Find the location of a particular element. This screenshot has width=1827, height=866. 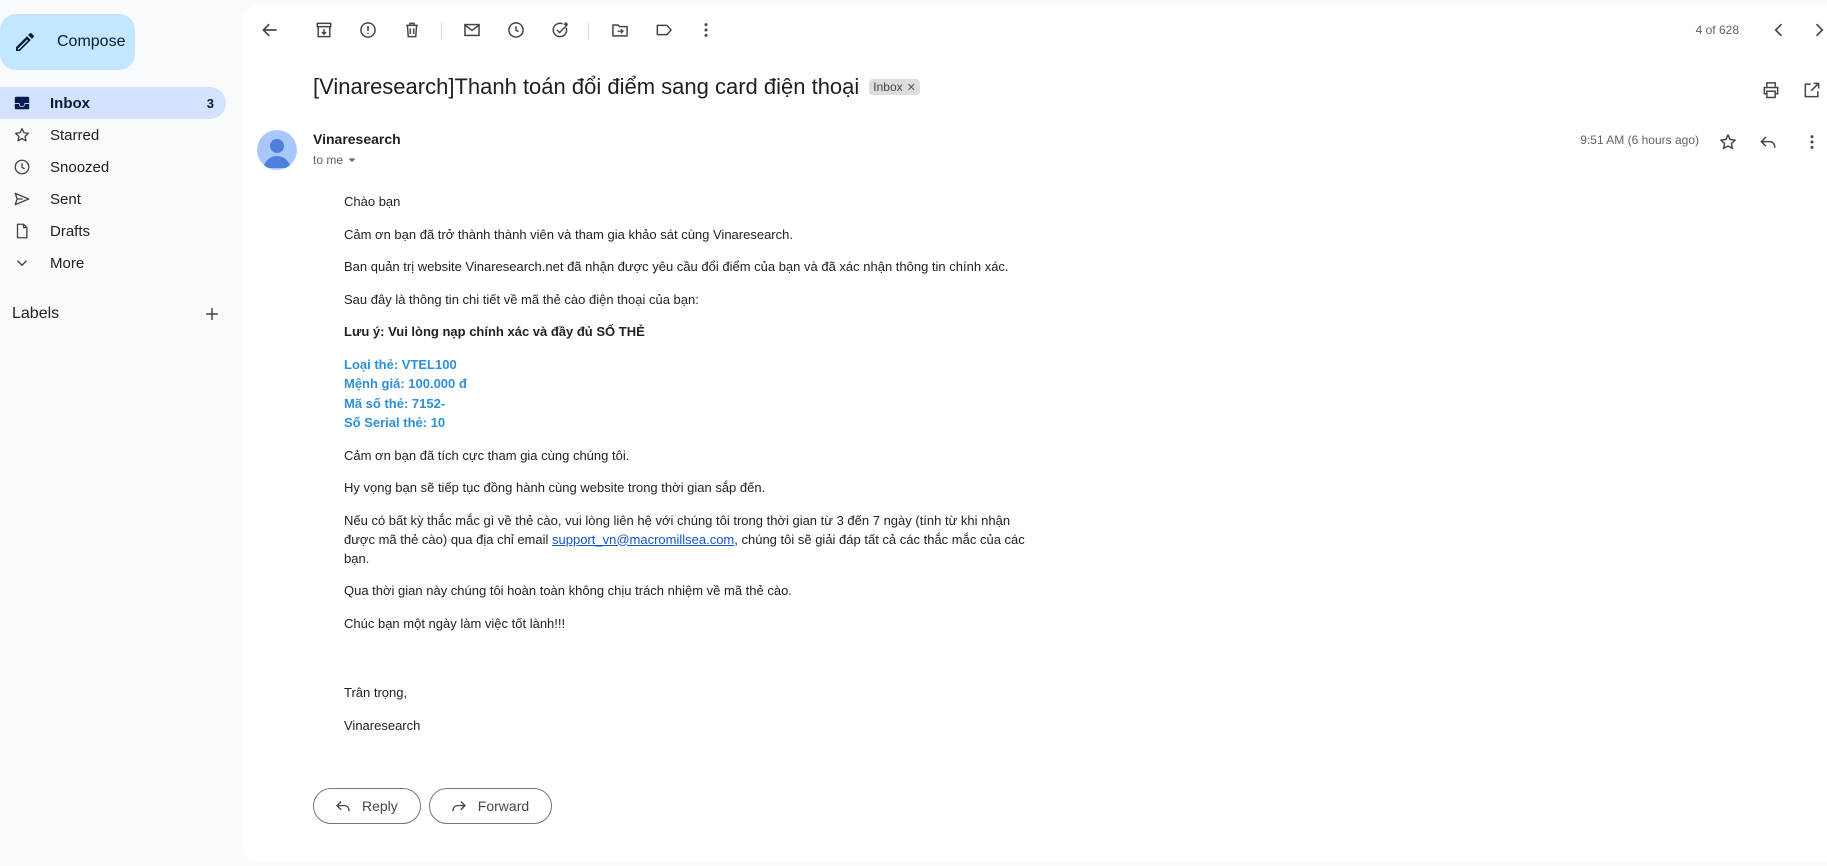

delete-icon is located at coordinates (412, 30).